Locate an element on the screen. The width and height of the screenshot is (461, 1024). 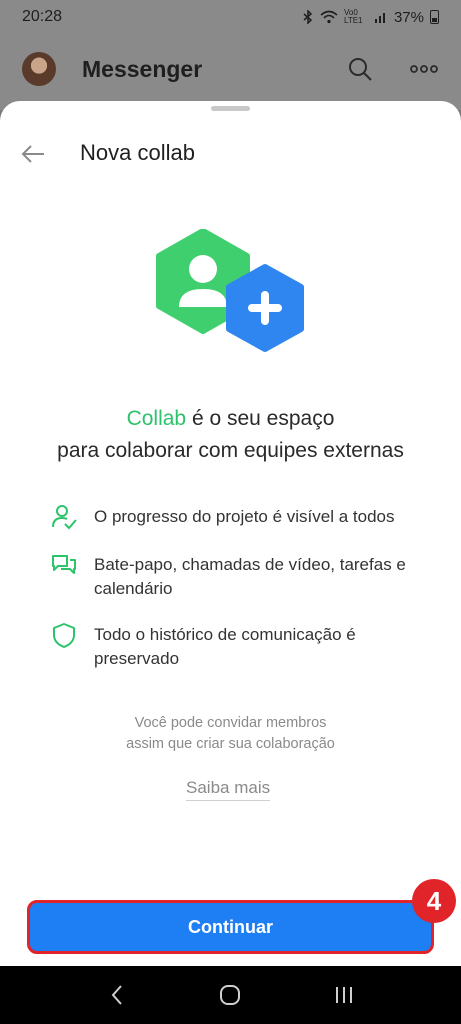
chevron-left-icon is located at coordinates (116, 995).